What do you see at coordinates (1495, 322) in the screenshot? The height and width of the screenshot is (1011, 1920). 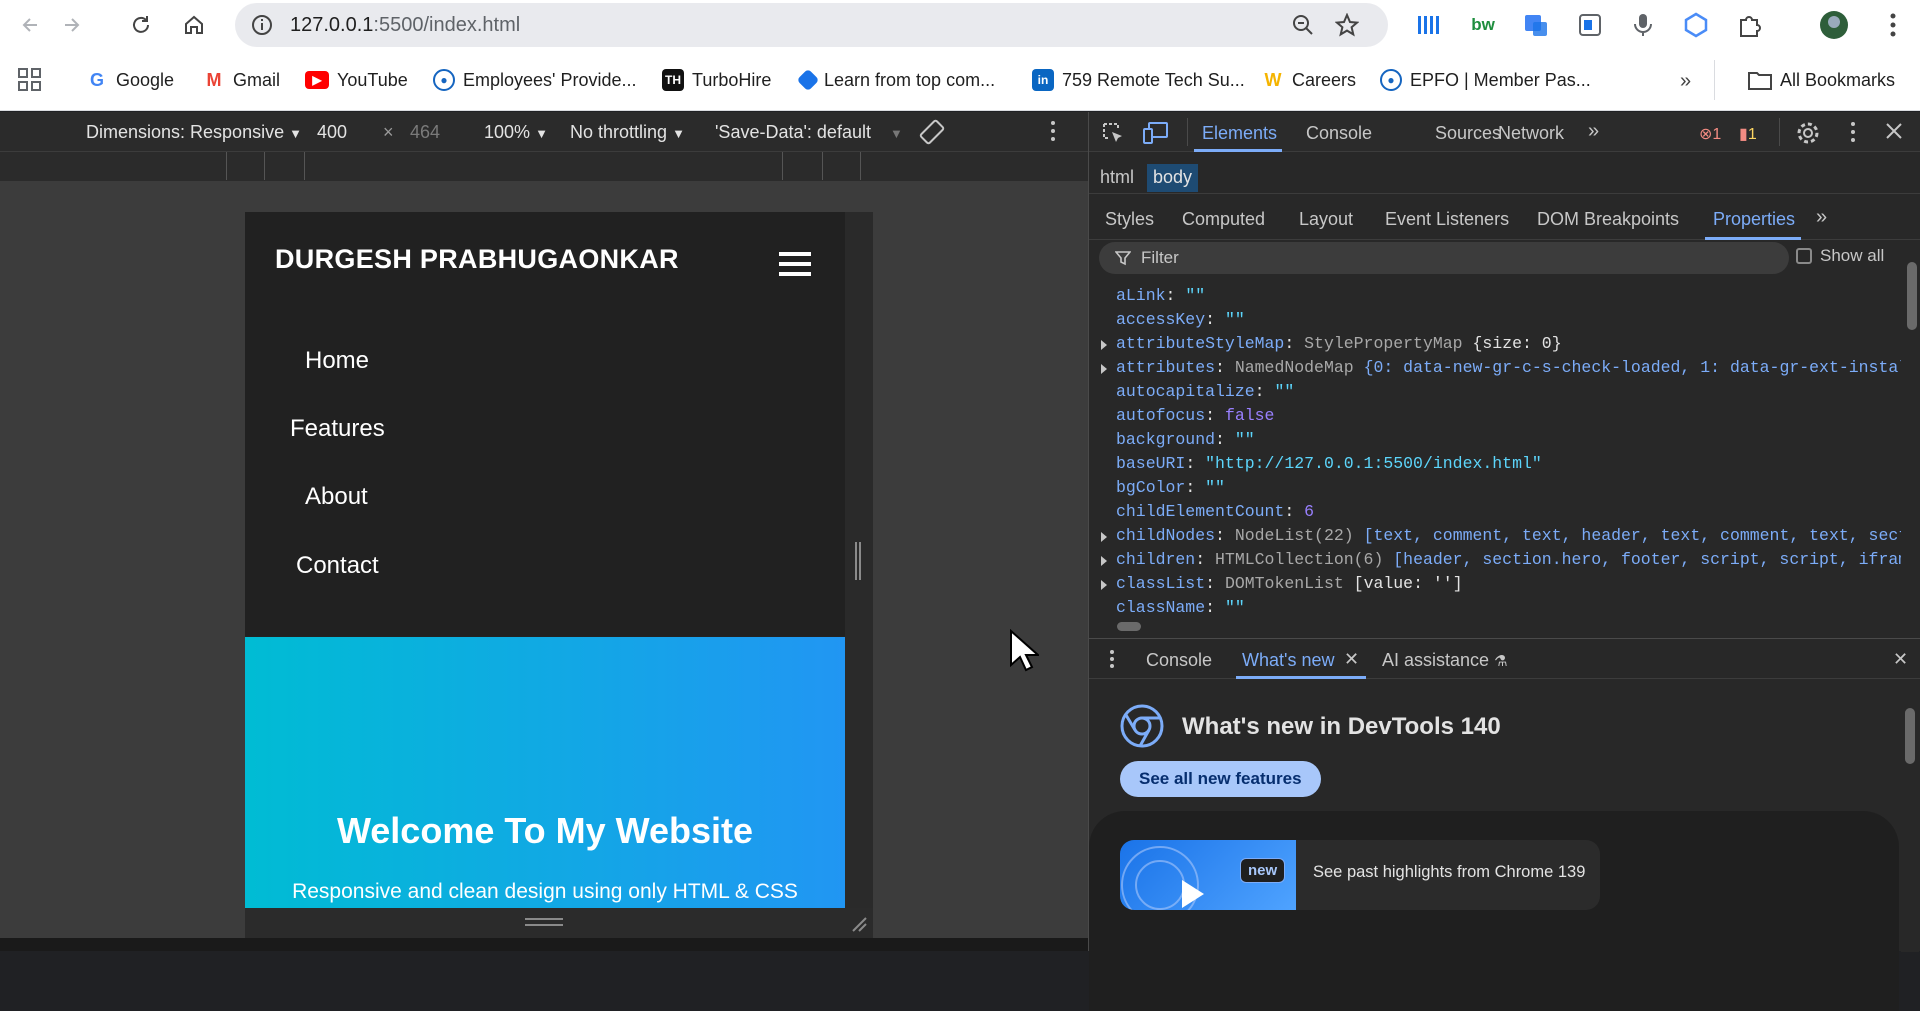 I see `property-row: accessKey: ""` at bounding box center [1495, 322].